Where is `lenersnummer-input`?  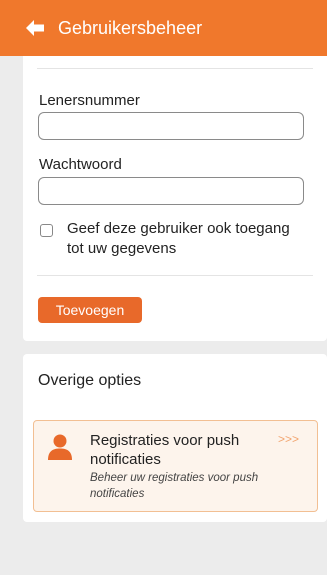
lenersnummer-input is located at coordinates (171, 126).